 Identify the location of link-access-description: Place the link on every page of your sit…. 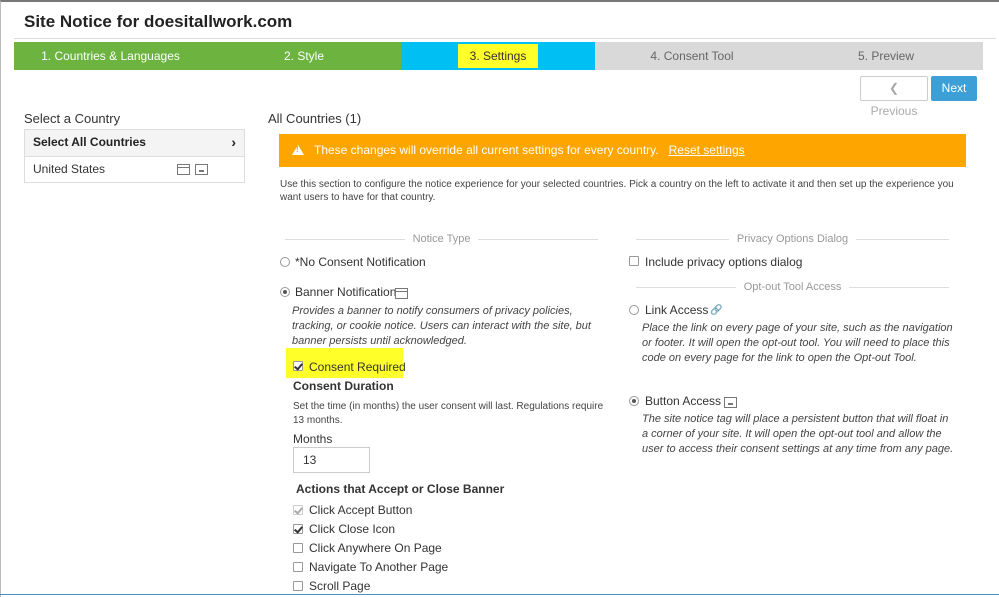
(797, 343).